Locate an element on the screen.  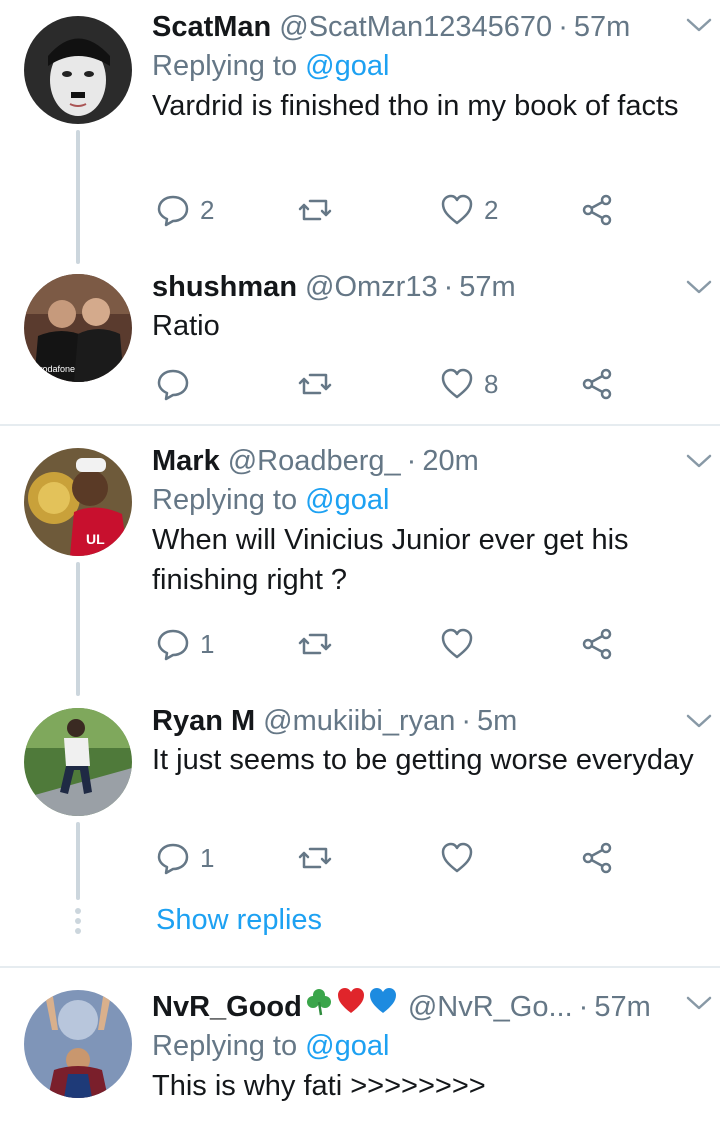
avatar-face-icon is located at coordinates (78, 70).